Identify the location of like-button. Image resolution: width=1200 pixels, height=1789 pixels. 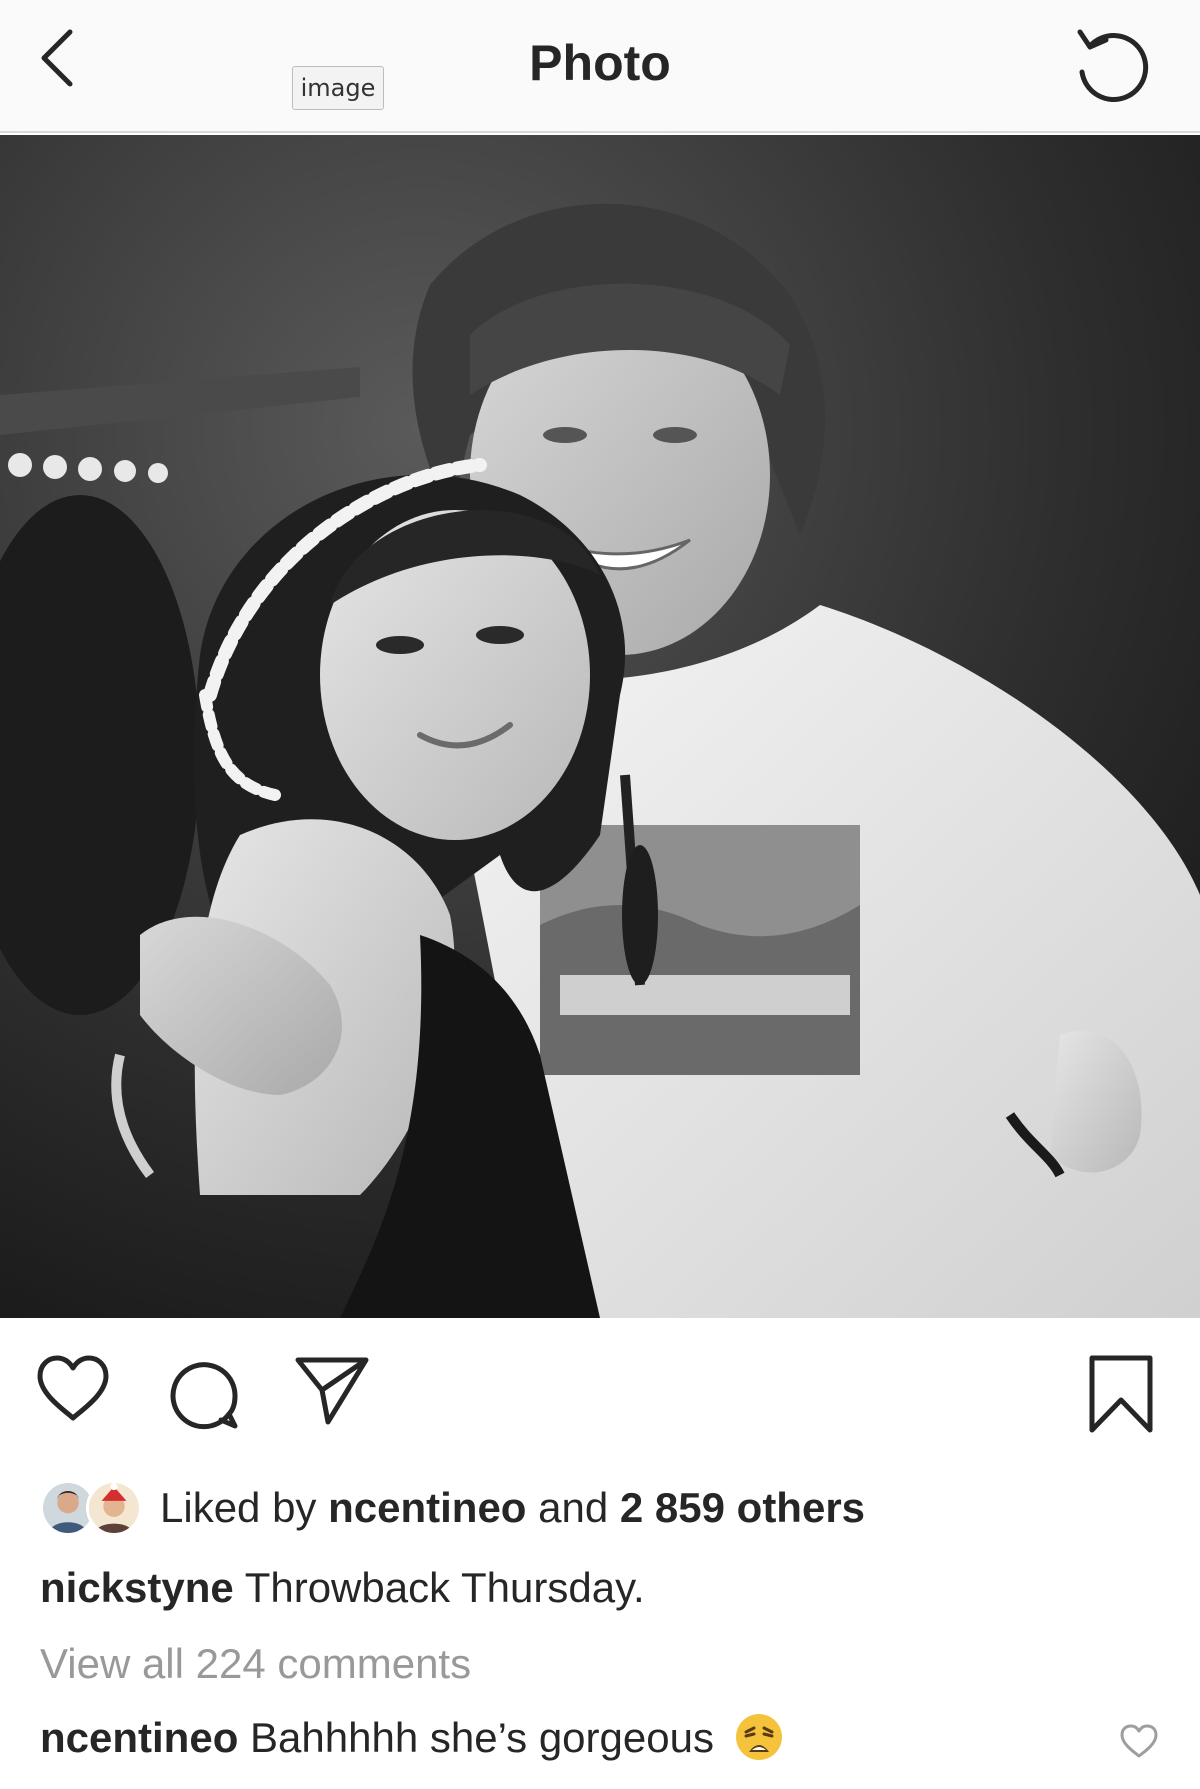
(73, 1388).